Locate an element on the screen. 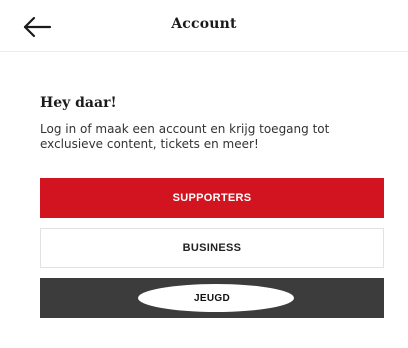 Image resolution: width=408 pixels, height=348 pixels. greeting-heading: Hey daar! is located at coordinates (78, 103).